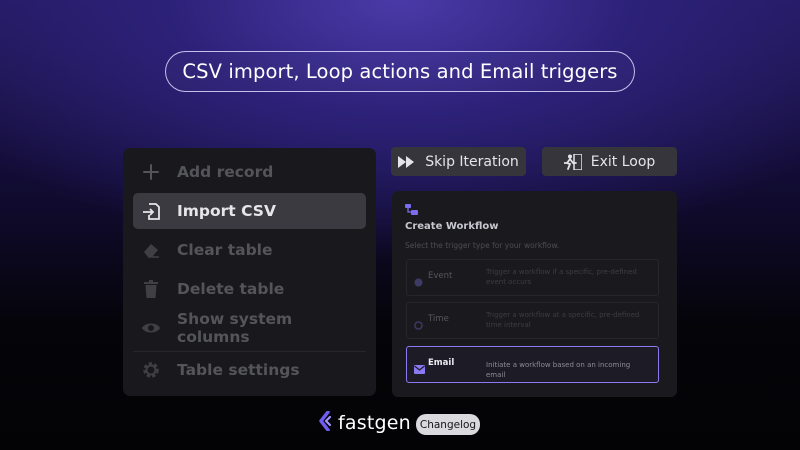 The image size is (800, 450). I want to click on trigger-option-label: Email, so click(441, 363).